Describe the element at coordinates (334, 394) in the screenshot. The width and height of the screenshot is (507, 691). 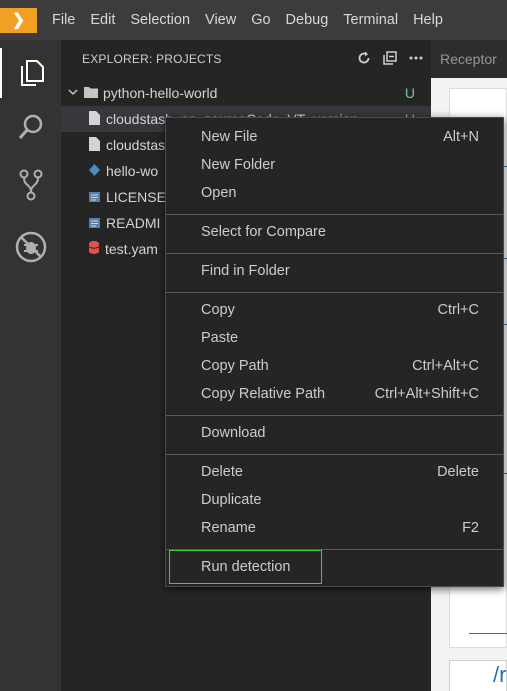
I see `menu-item-copy-relative-path: Copy Relative Path Ctrl+Alt+Shift+C` at that location.